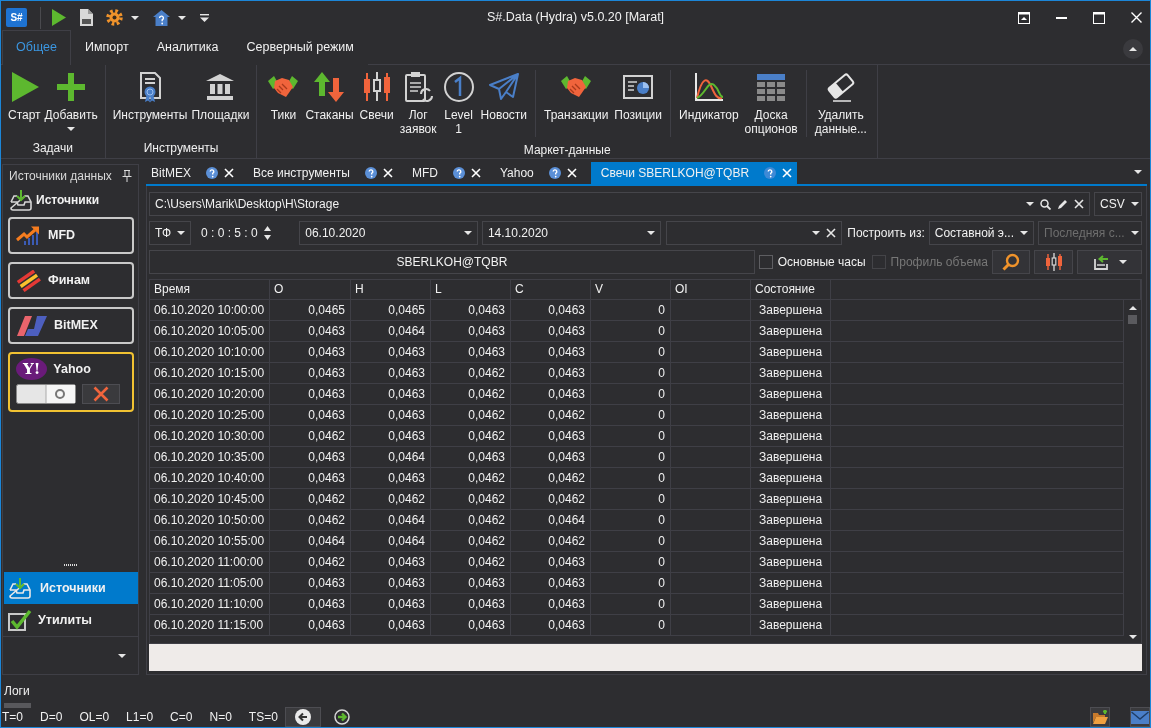 Image resolution: width=1151 pixels, height=728 pixels. Describe the element at coordinates (1132, 308) in the screenshot. I see `scroll-up-icon` at that location.